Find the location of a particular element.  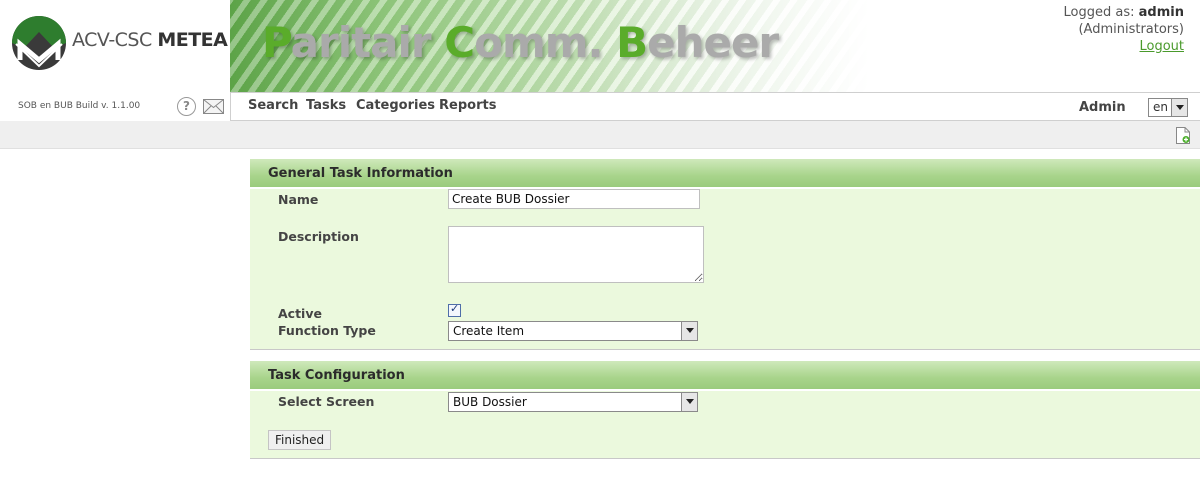

active-checkbox is located at coordinates (454, 309).